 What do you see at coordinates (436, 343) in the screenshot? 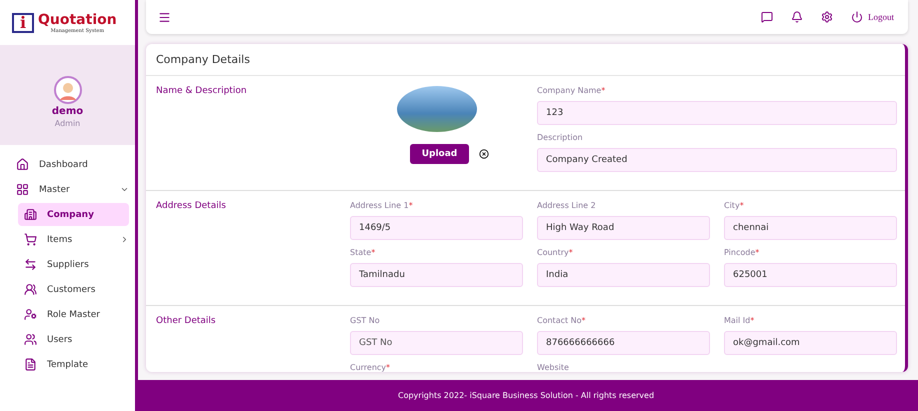
I see `input-field: GST No` at bounding box center [436, 343].